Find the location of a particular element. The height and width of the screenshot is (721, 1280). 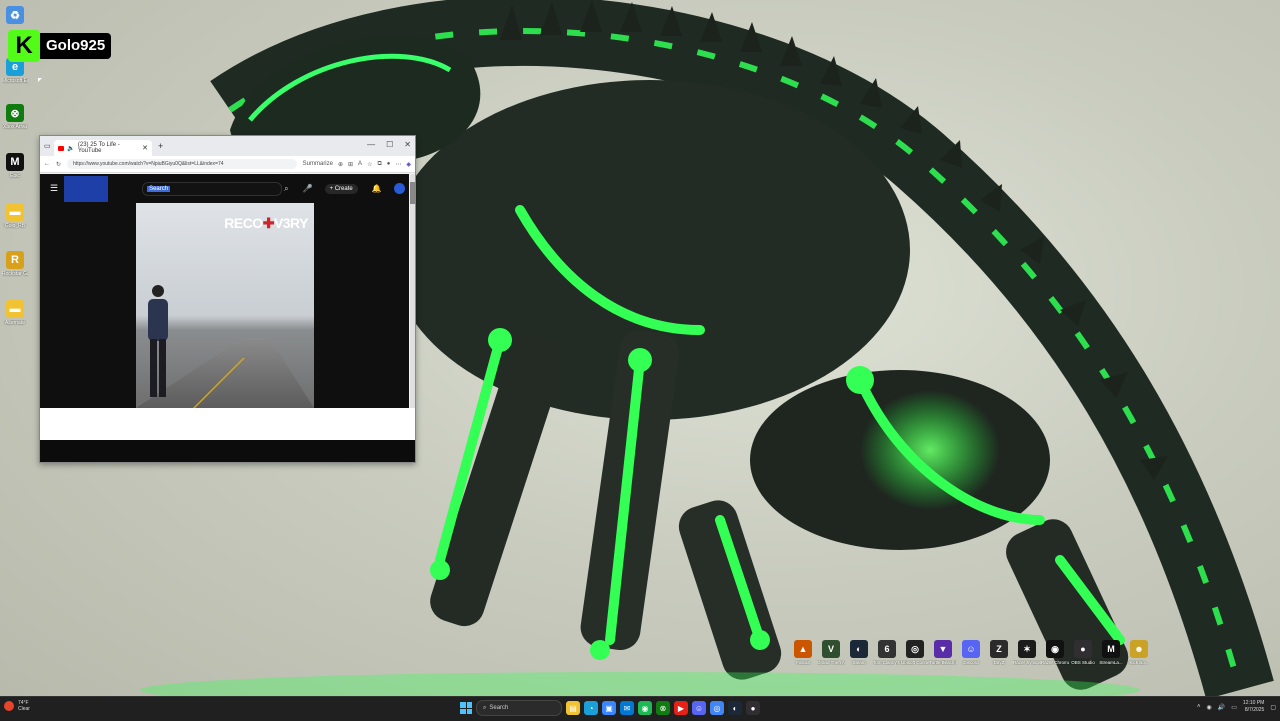

taskbar-search-input: ⌕ Search is located at coordinates (519, 708).